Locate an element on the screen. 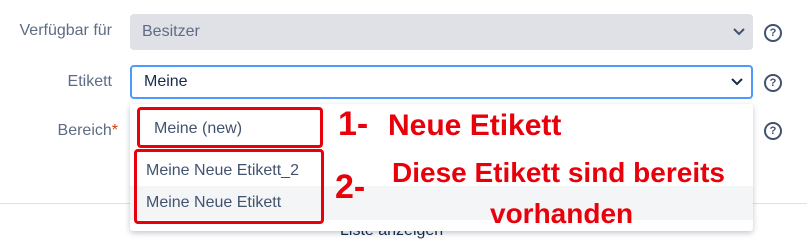 The height and width of the screenshot is (240, 807). annotation-box-existing is located at coordinates (229, 186).